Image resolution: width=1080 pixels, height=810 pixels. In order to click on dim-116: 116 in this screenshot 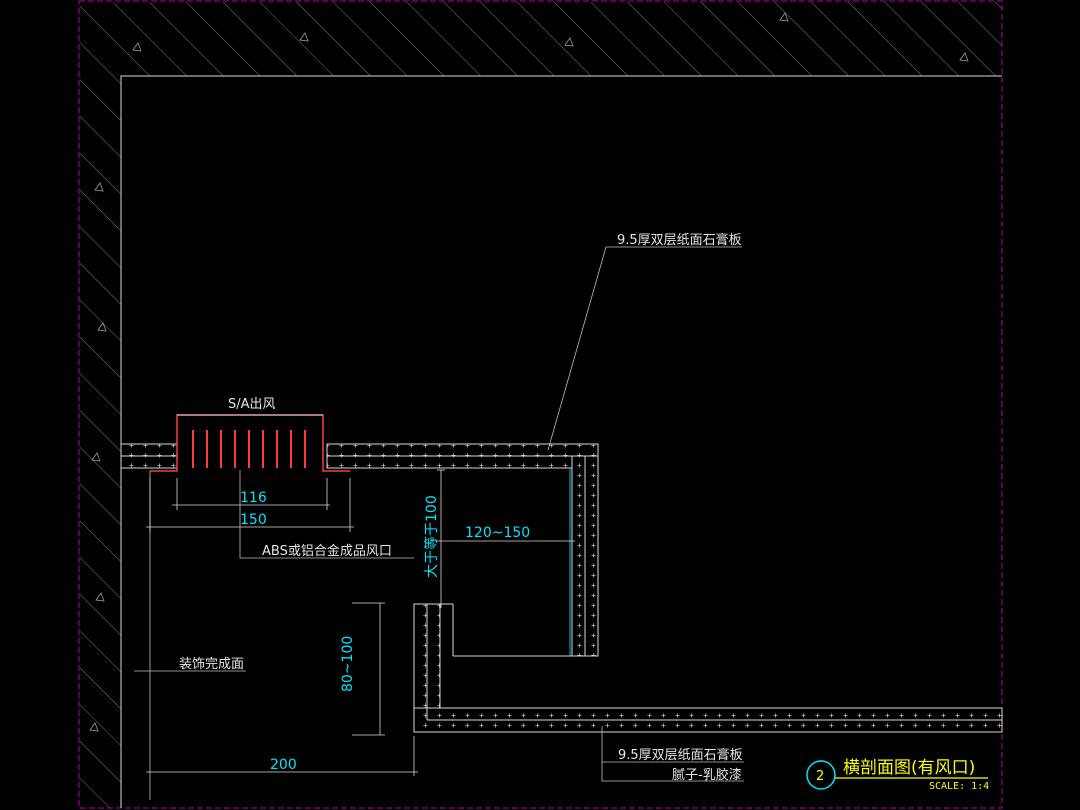, I will do `click(253, 498)`.